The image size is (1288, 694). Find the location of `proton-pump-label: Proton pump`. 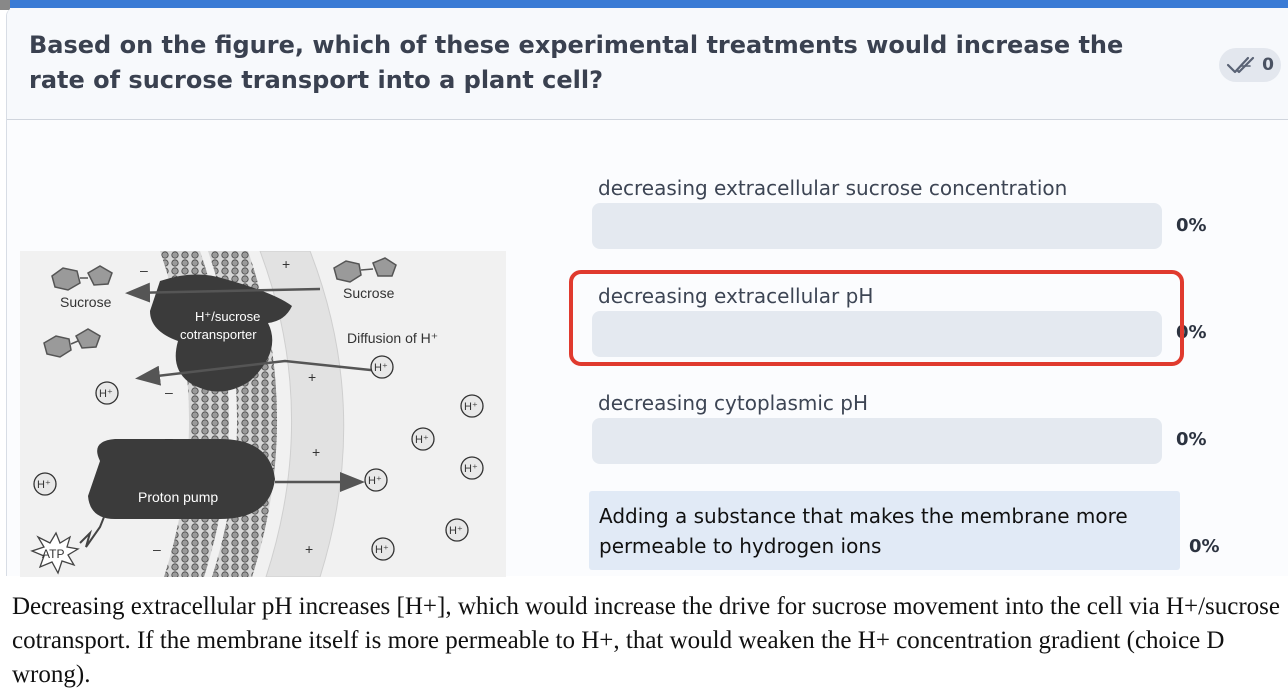

proton-pump-label: Proton pump is located at coordinates (178, 497).